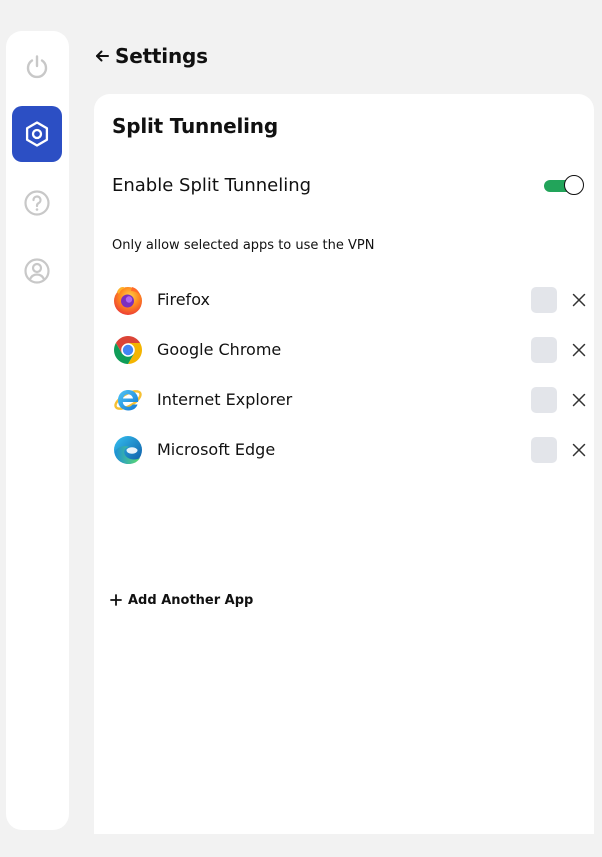 The image size is (602, 857). I want to click on firefox-icon, so click(128, 301).